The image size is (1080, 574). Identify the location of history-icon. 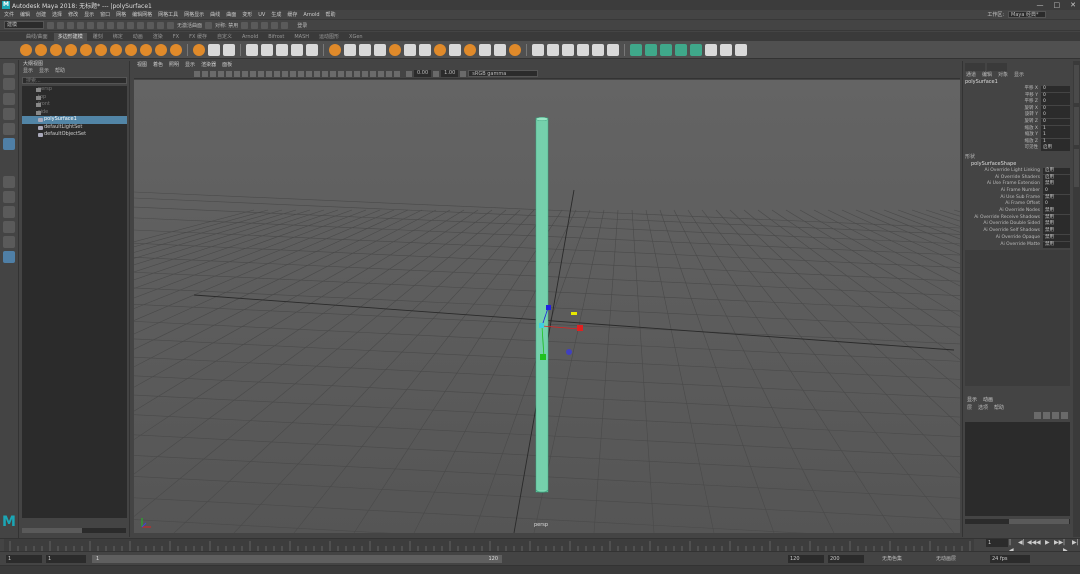
(245, 25).